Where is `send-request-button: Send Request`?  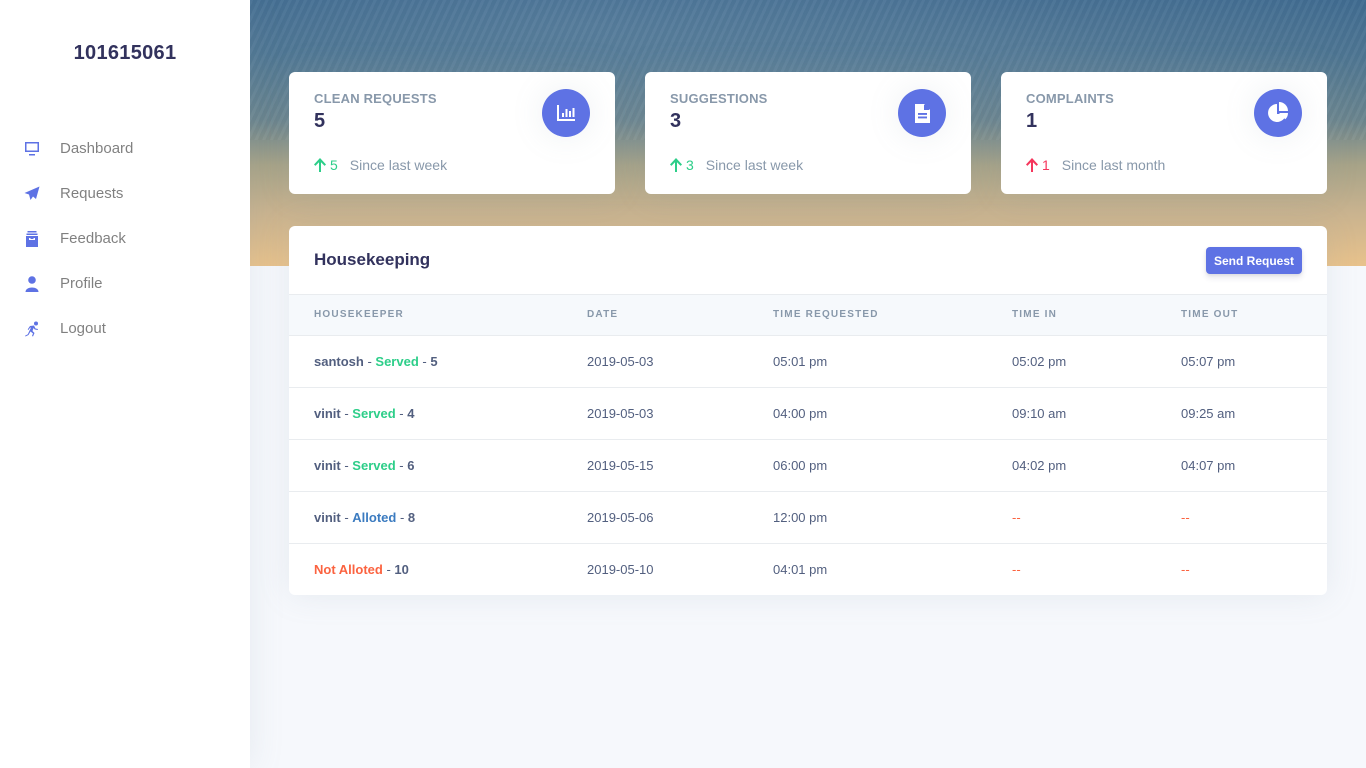 send-request-button: Send Request is located at coordinates (1253, 260).